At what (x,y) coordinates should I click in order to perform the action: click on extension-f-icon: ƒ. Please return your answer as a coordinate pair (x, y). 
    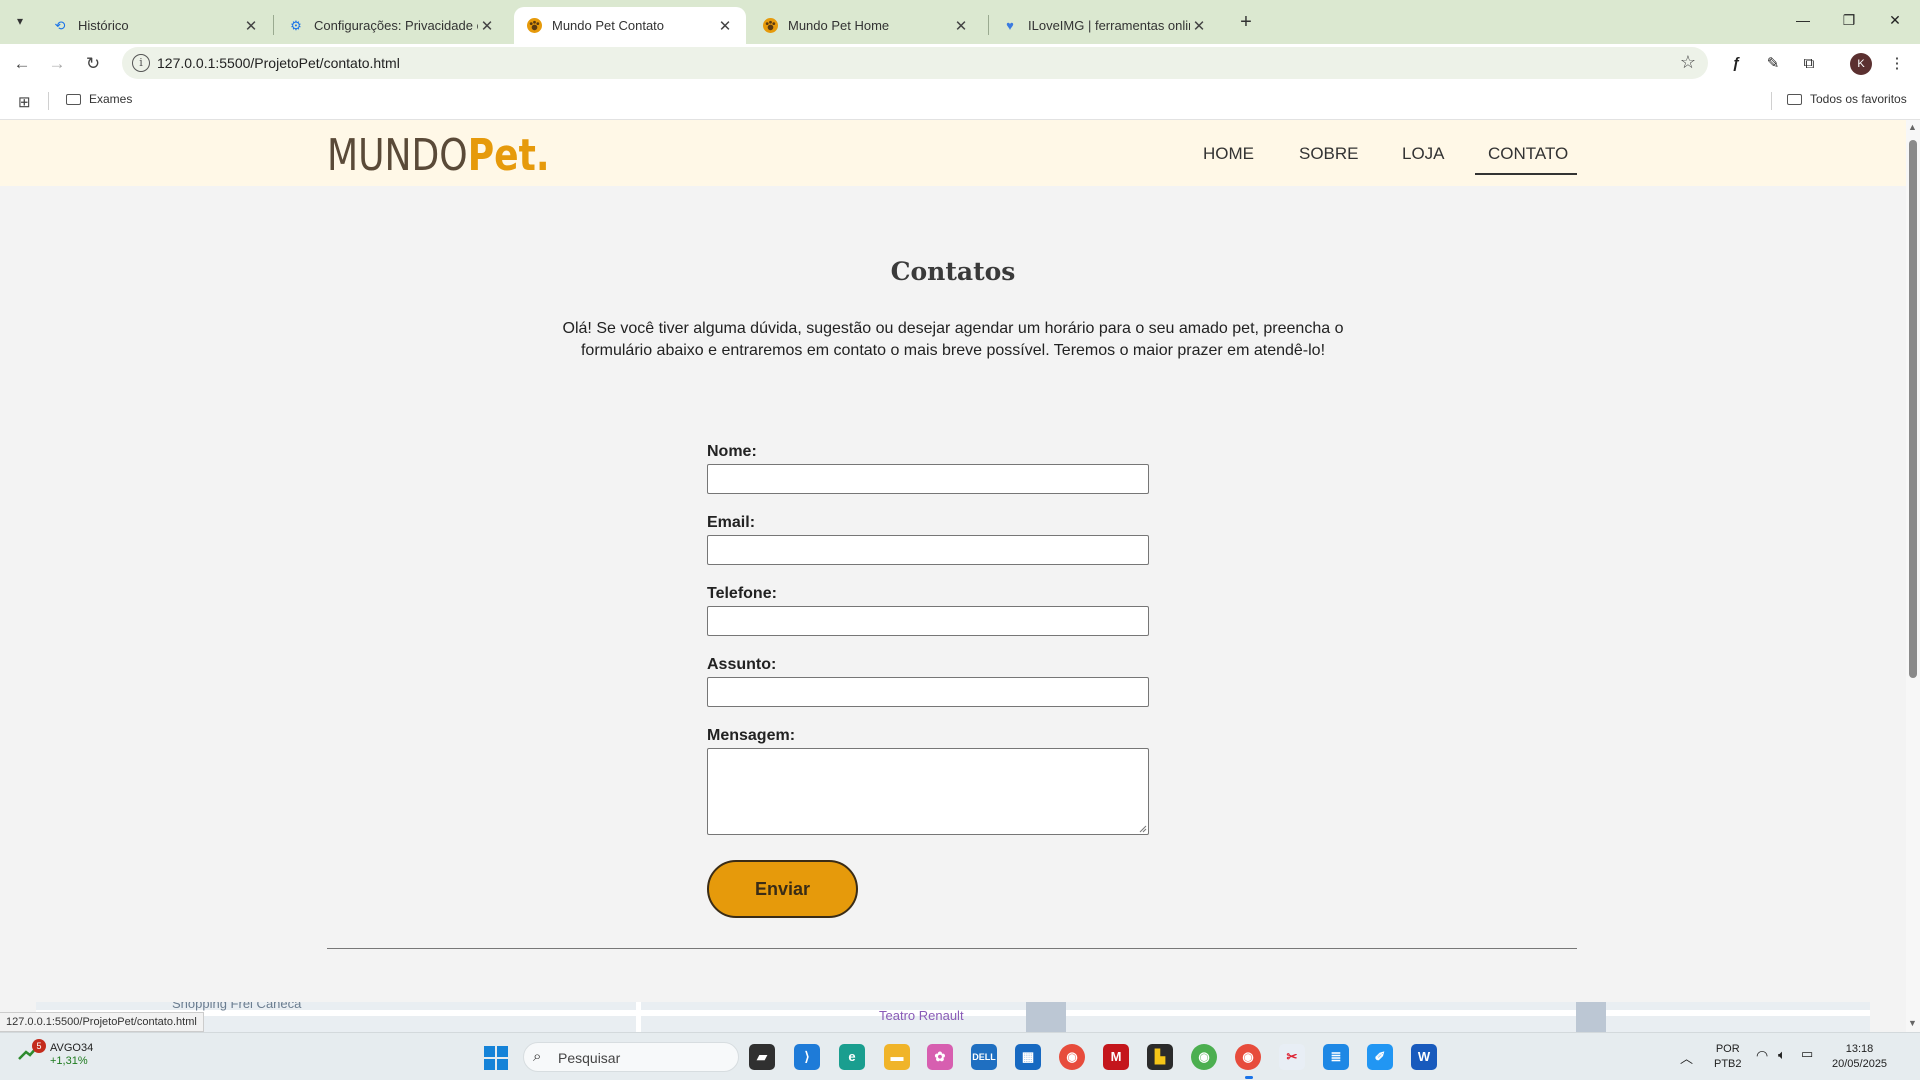
    Looking at the image, I should click on (1736, 64).